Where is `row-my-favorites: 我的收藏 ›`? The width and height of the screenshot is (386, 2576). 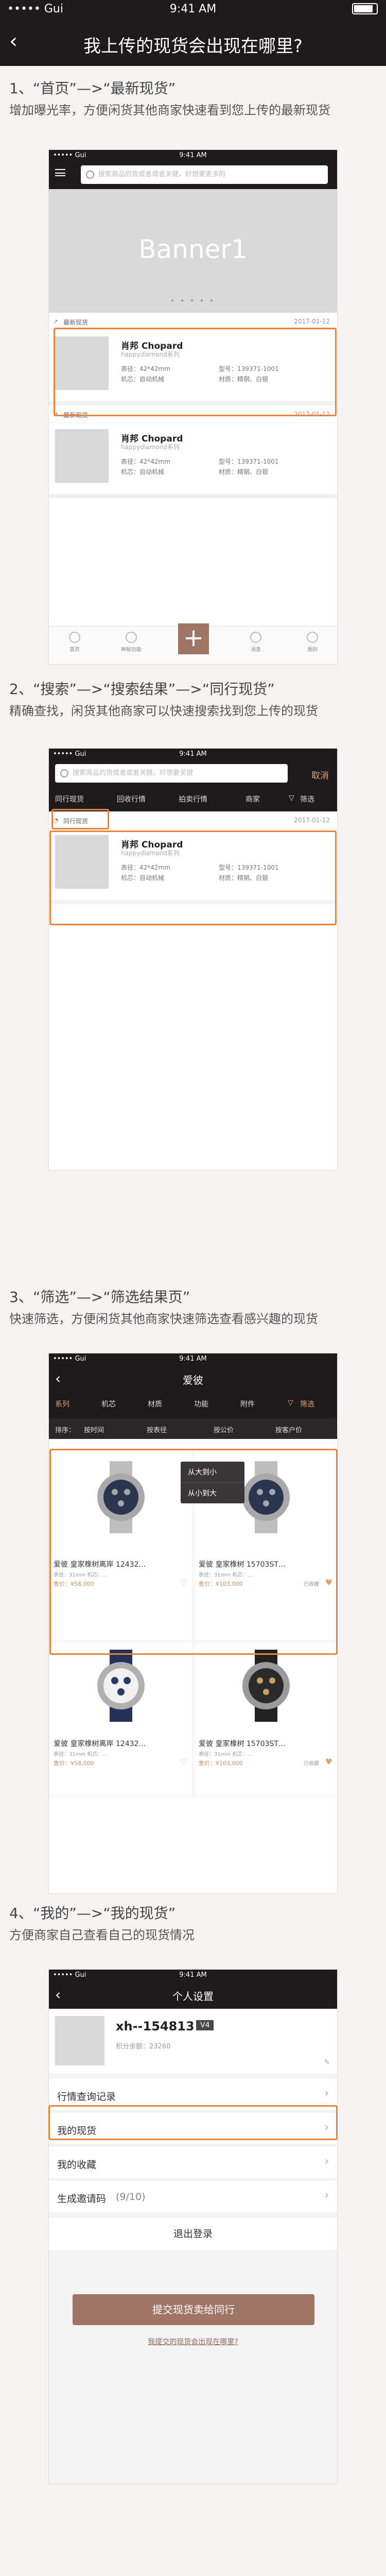 row-my-favorites: 我的收藏 › is located at coordinates (193, 2163).